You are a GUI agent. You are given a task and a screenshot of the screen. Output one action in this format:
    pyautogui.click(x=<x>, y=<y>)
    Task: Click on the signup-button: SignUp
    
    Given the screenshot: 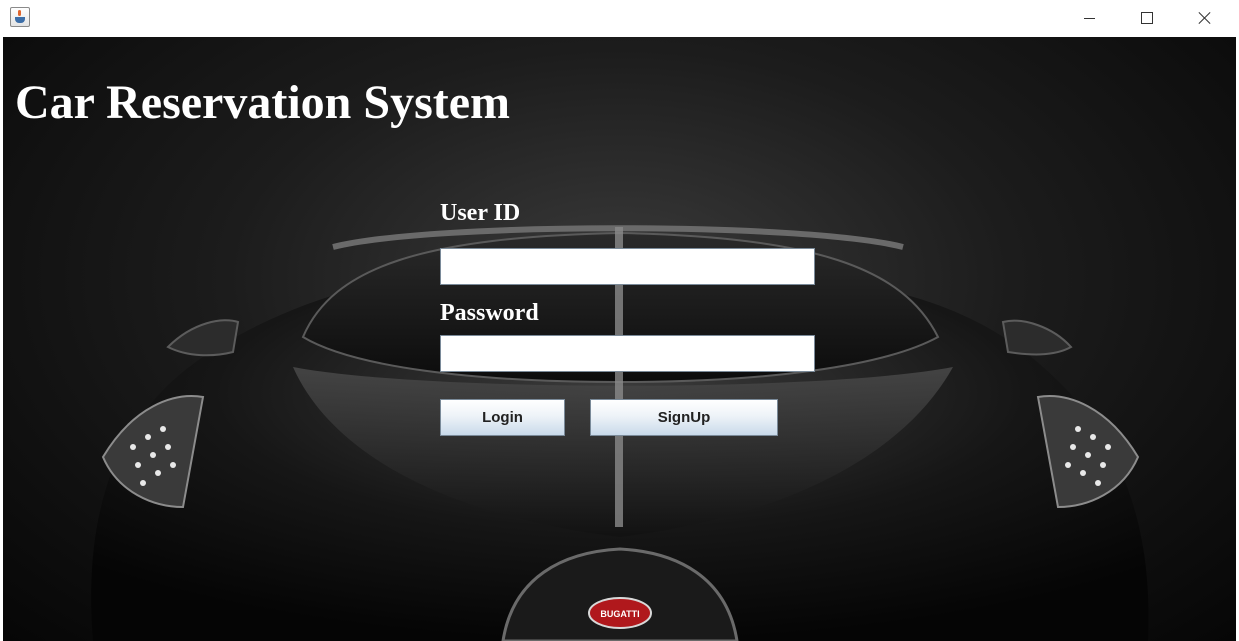 What is the action you would take?
    pyautogui.click(x=684, y=417)
    